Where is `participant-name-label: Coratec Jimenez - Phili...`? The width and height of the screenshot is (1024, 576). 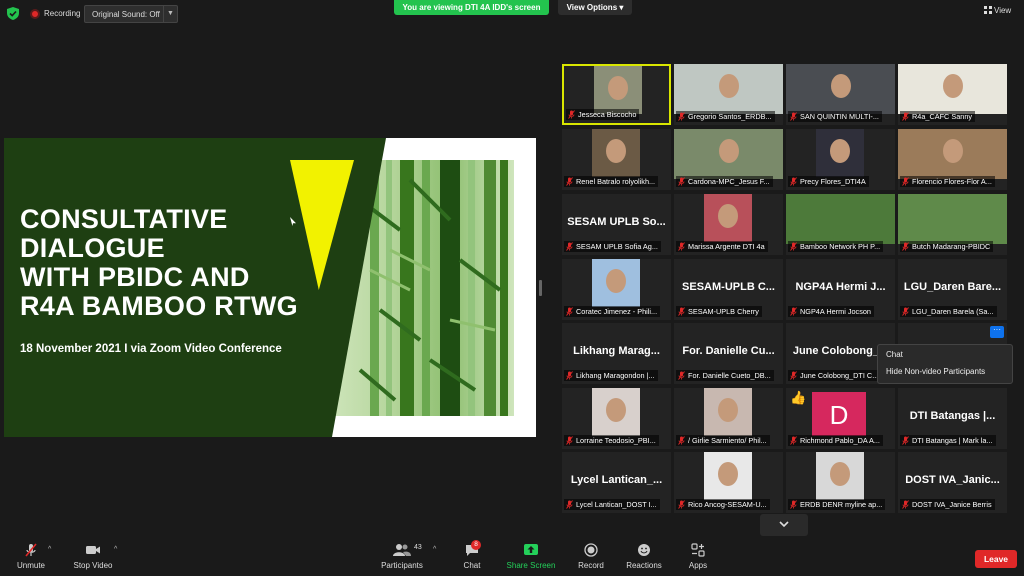
participant-name-label: Coratec Jimenez - Phili... is located at coordinates (612, 311).